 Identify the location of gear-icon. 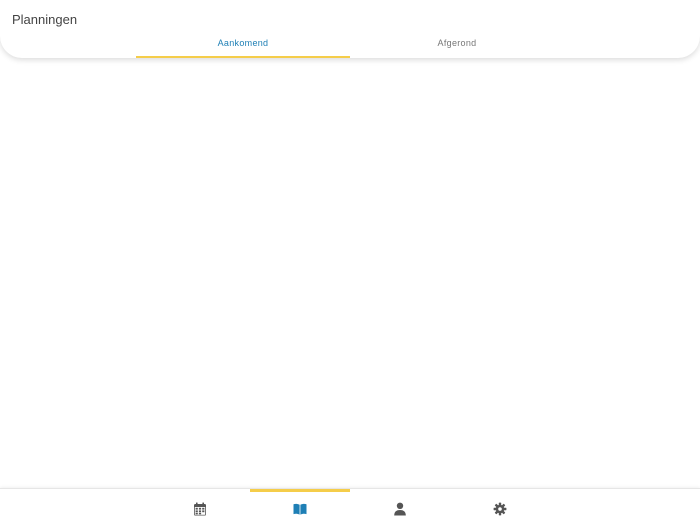
(500, 509).